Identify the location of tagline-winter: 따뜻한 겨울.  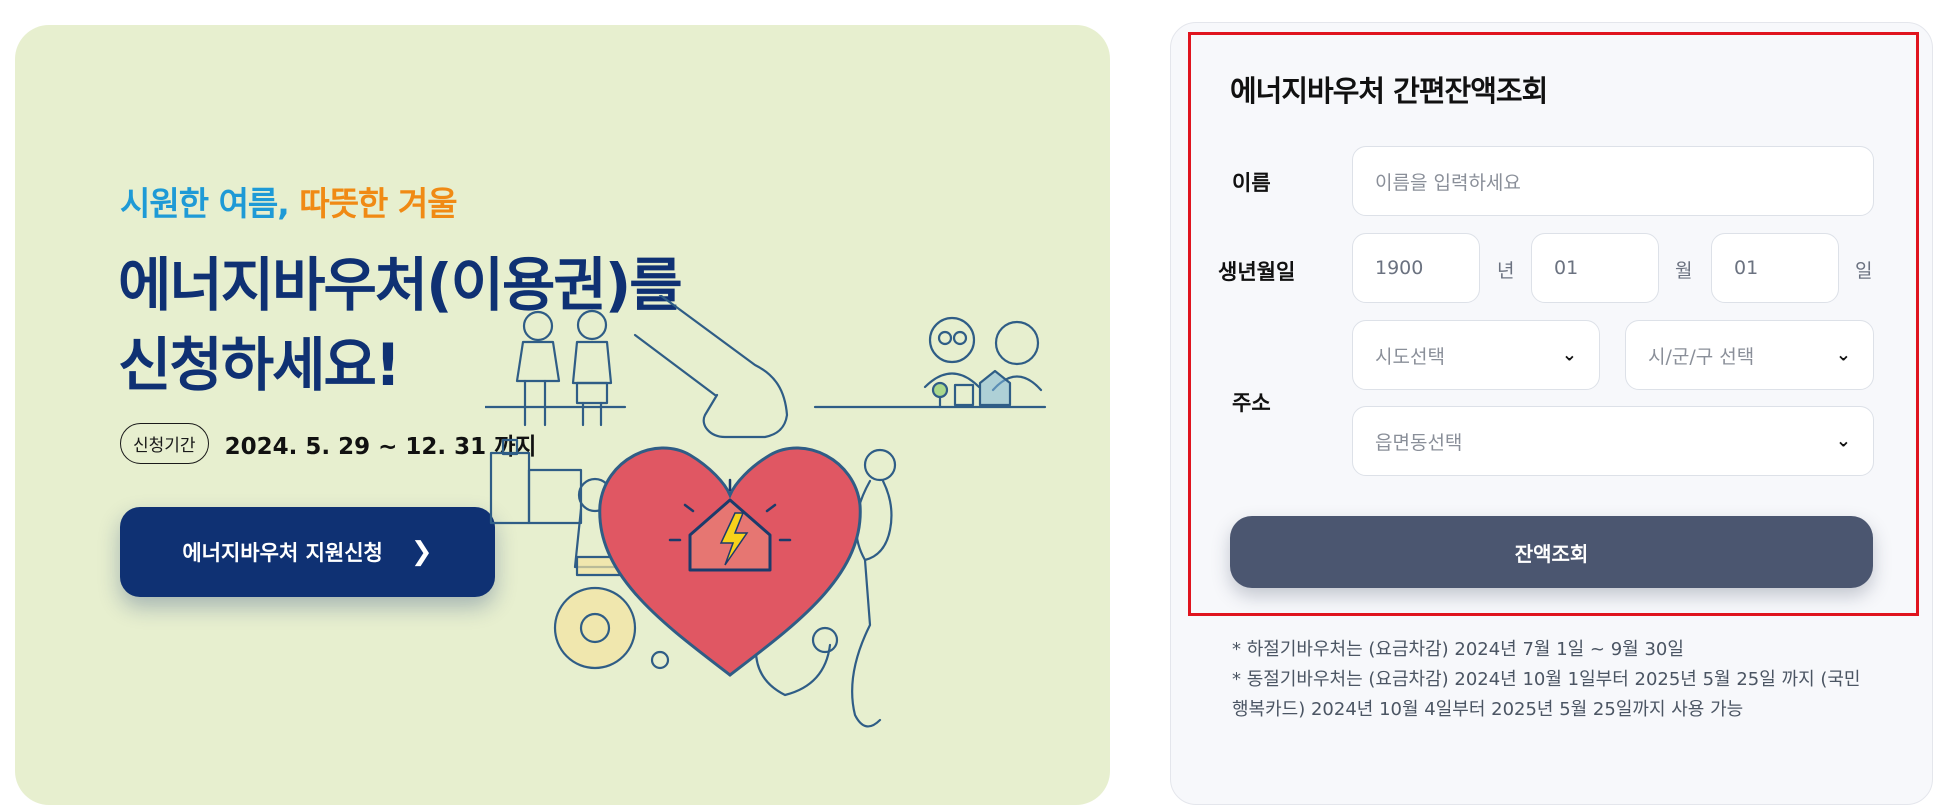
(378, 203).